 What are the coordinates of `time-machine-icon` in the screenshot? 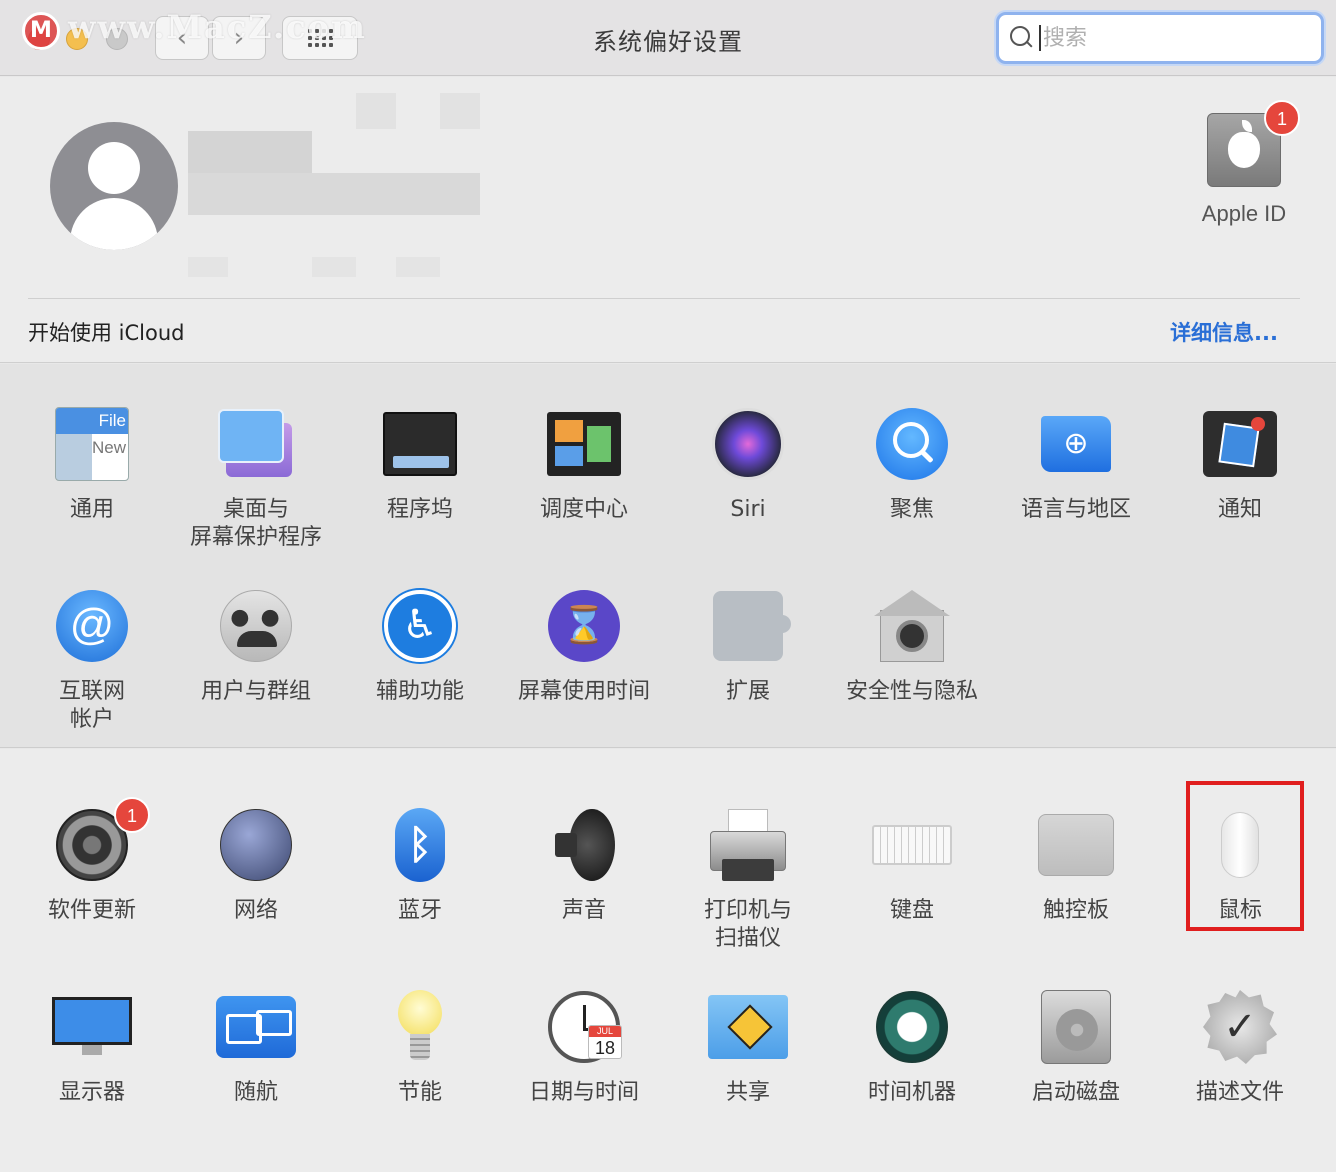 It's located at (912, 1027).